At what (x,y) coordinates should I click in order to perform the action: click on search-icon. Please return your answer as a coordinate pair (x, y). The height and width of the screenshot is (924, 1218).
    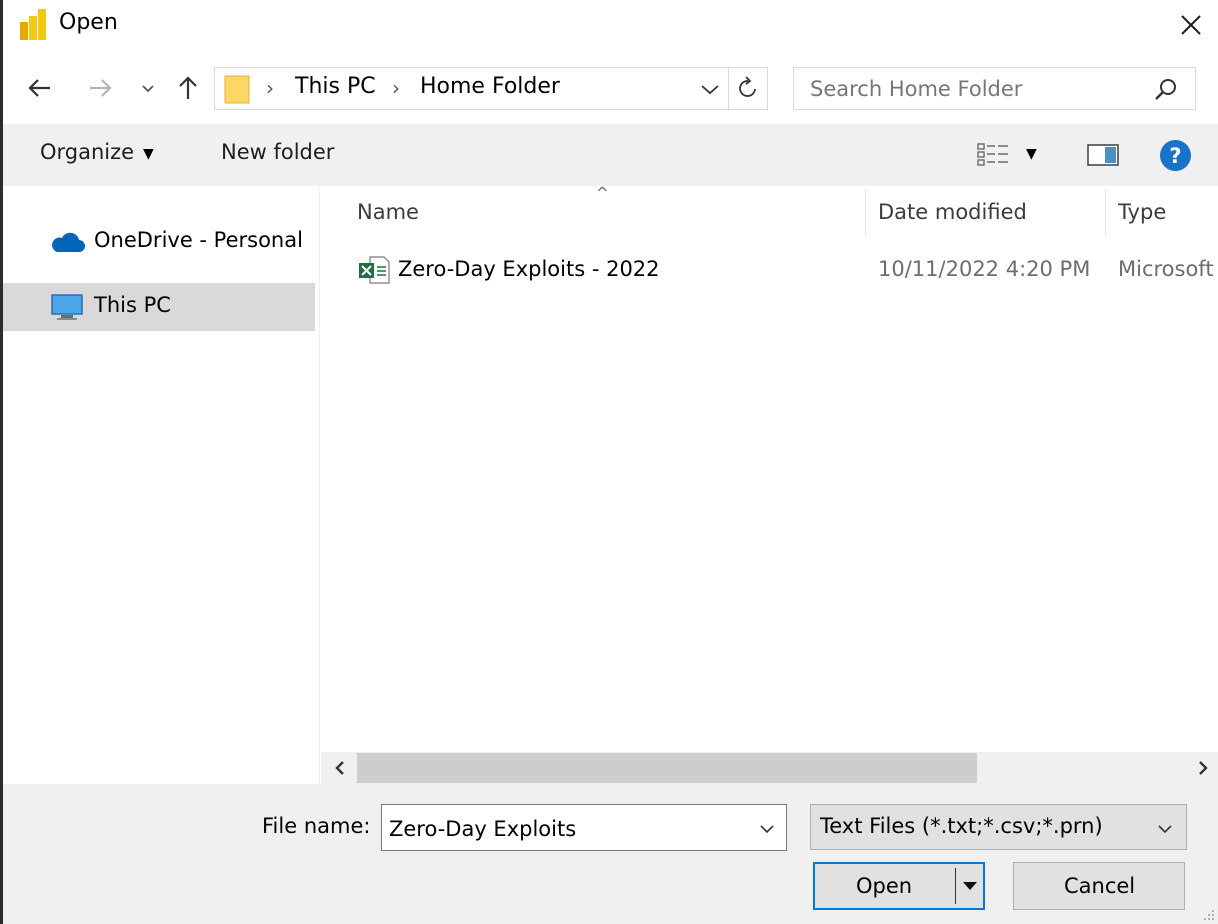
    Looking at the image, I should click on (1165, 90).